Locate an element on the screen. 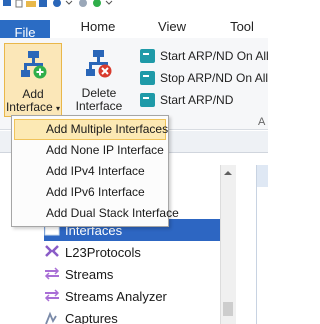 The image size is (320, 324). scroll-thumb is located at coordinates (228, 309).